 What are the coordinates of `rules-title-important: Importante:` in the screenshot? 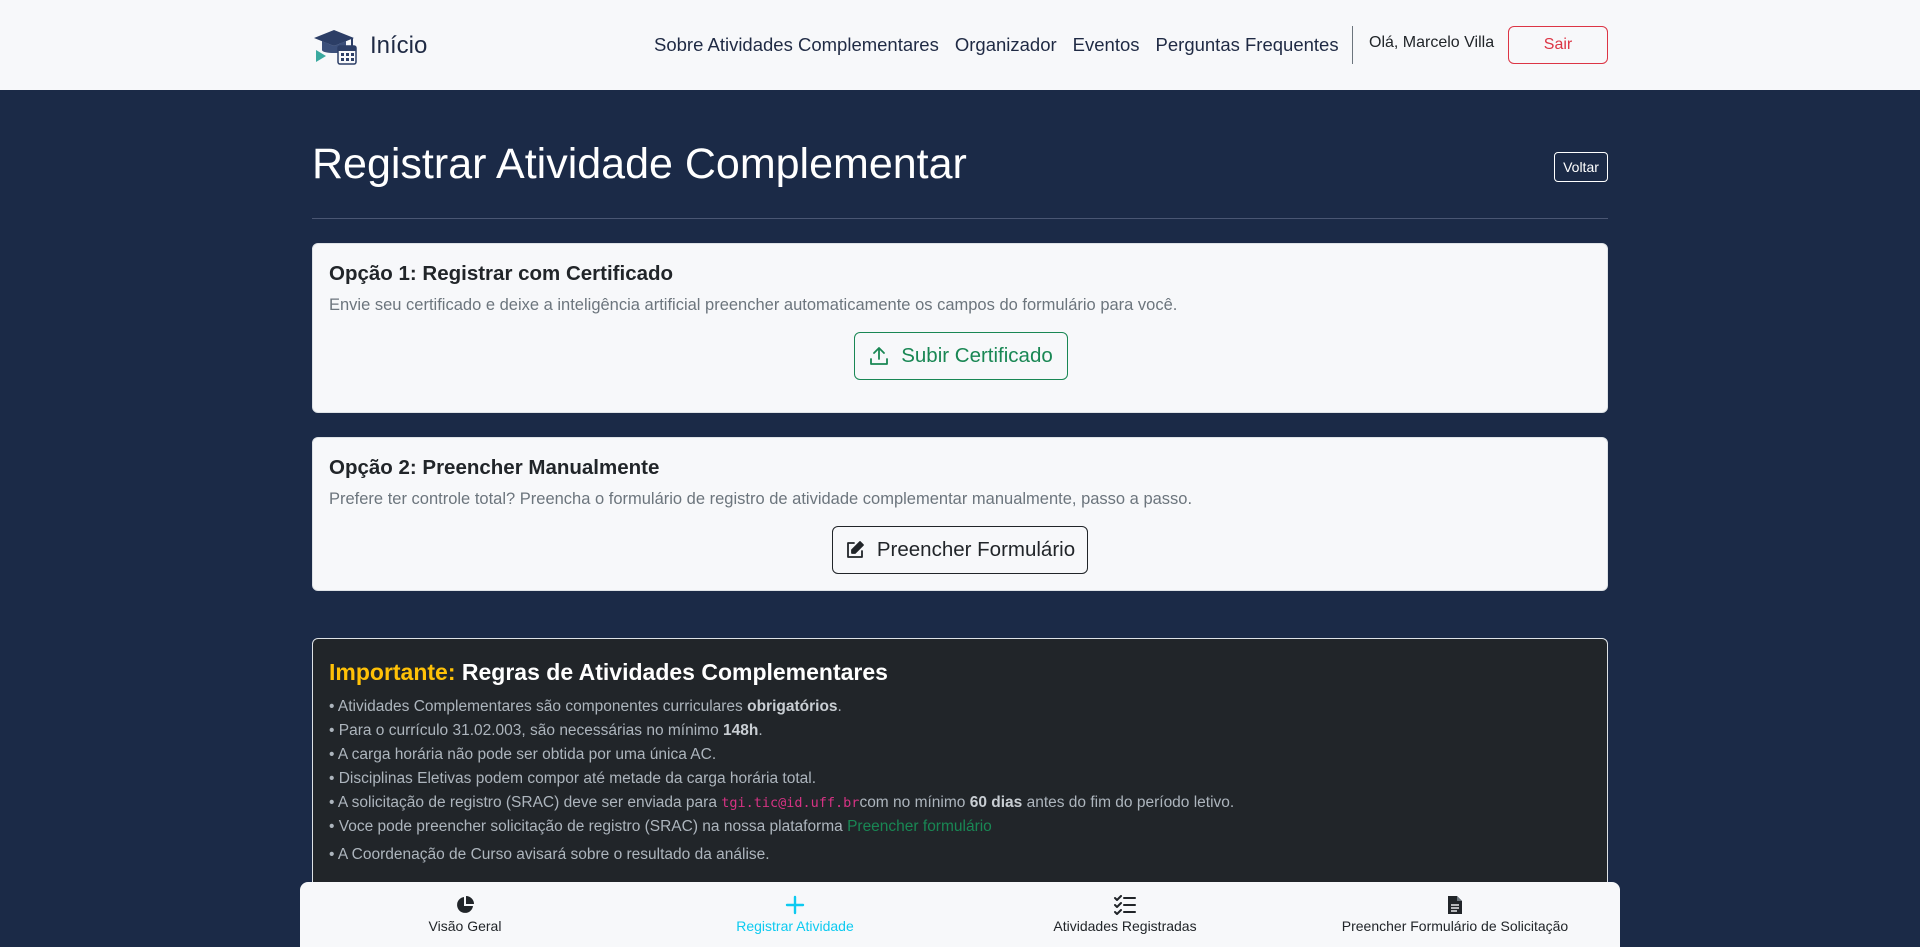 It's located at (392, 672).